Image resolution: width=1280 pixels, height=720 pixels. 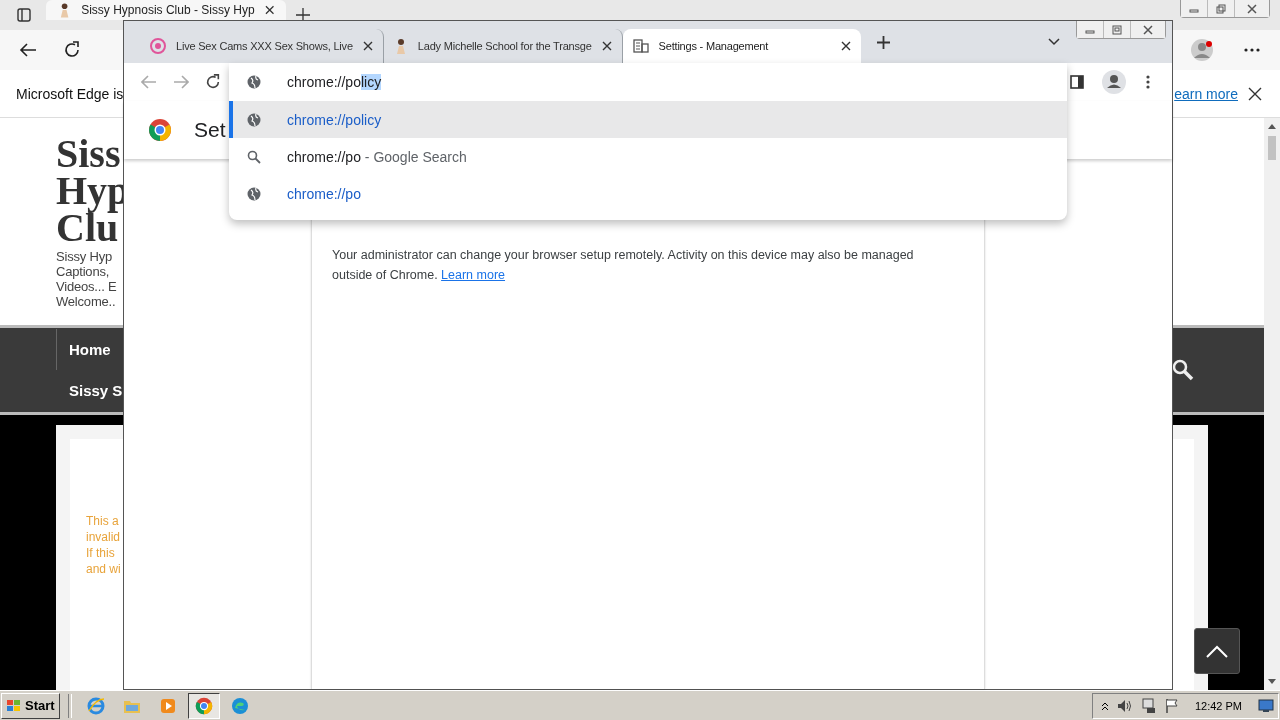 I want to click on building-icon, so click(x=640, y=46).